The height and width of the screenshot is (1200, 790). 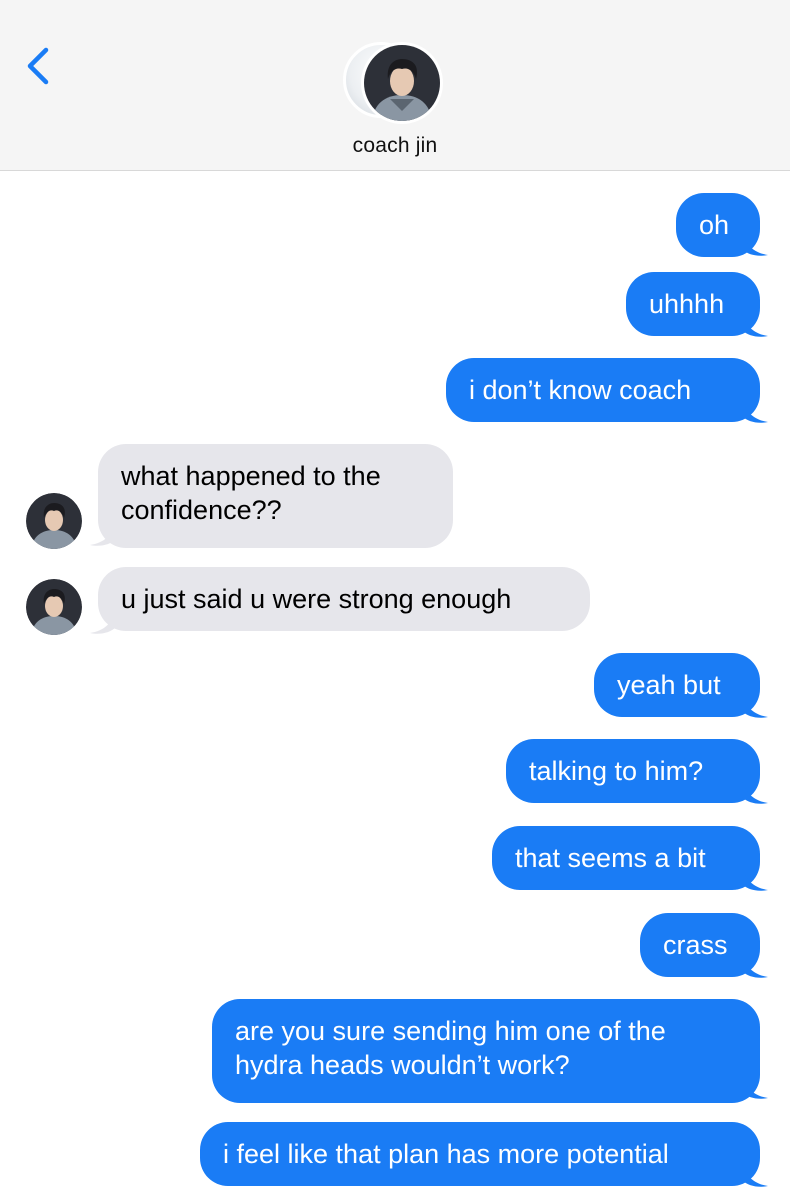 I want to click on back-chevron-icon, so click(x=39, y=66).